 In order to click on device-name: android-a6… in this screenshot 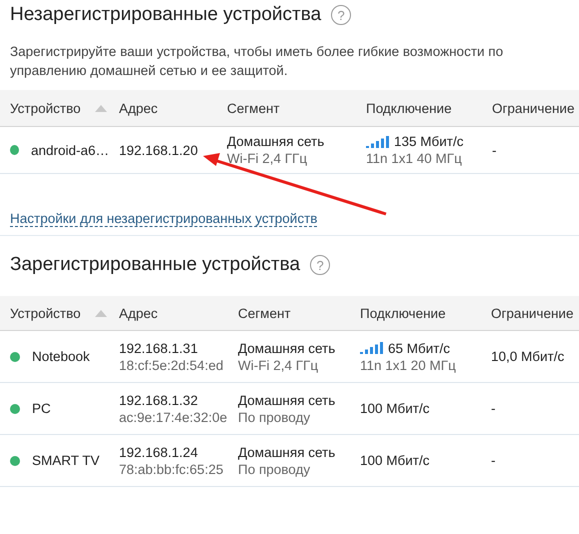, I will do `click(69, 150)`.